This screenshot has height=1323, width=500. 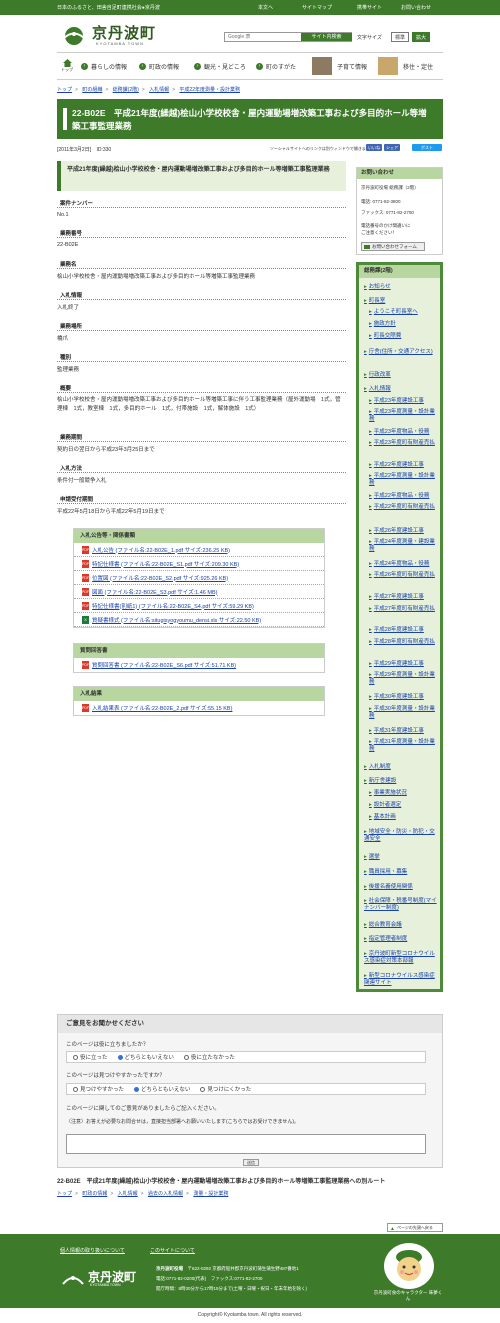 What do you see at coordinates (393, 246) in the screenshot?
I see `contact-form-button: お問い合わせフォーム` at bounding box center [393, 246].